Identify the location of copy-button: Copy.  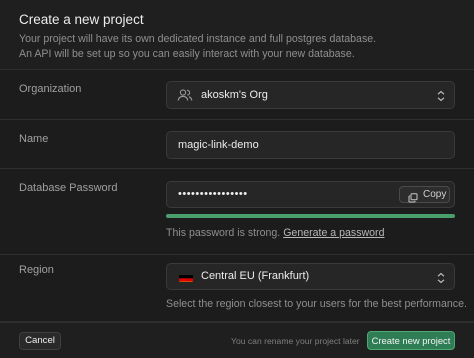
(424, 194).